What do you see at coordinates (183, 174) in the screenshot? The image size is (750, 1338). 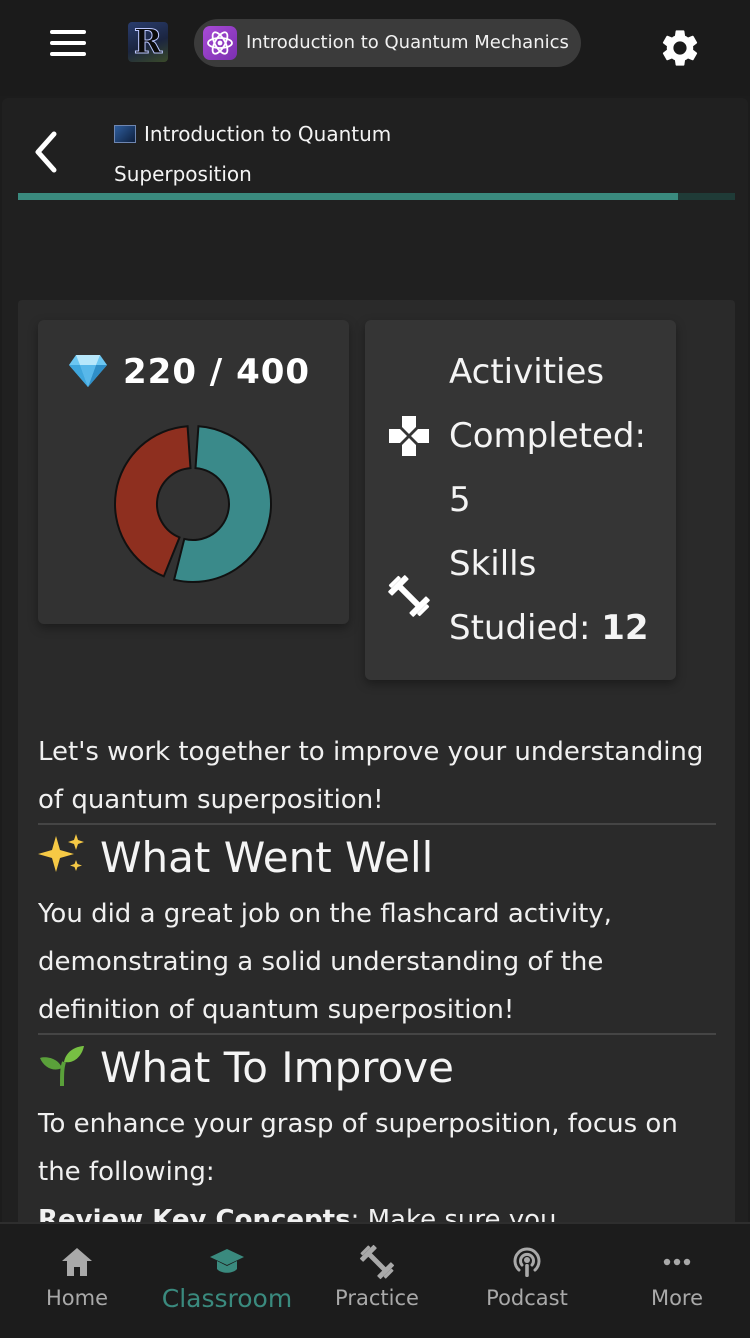 I see `lesson-title-line2: Superposition` at bounding box center [183, 174].